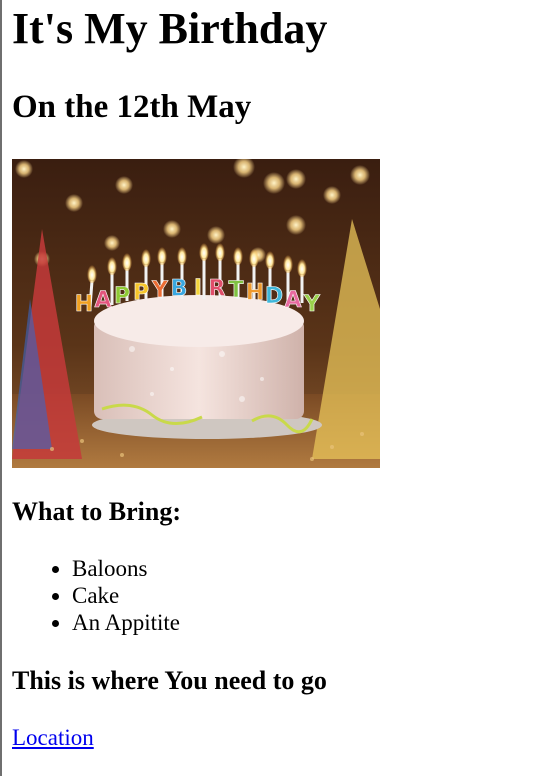 The height and width of the screenshot is (776, 540). I want to click on cake-candle-letter: R, so click(217, 289).